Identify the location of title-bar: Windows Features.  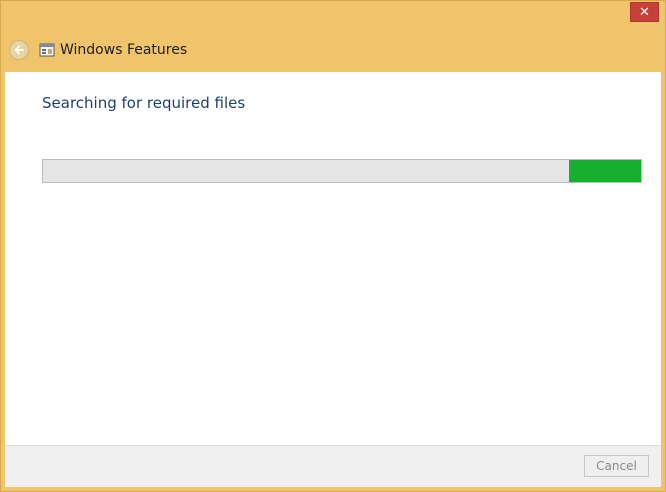
(98, 50).